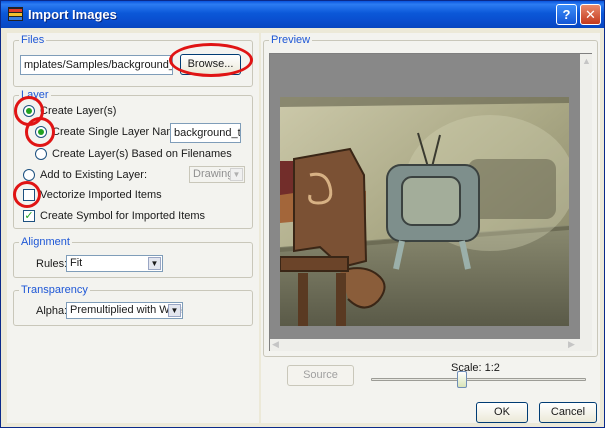 The height and width of the screenshot is (428, 605). Describe the element at coordinates (40, 132) in the screenshot. I see `annotation-circle-single-layer` at that location.